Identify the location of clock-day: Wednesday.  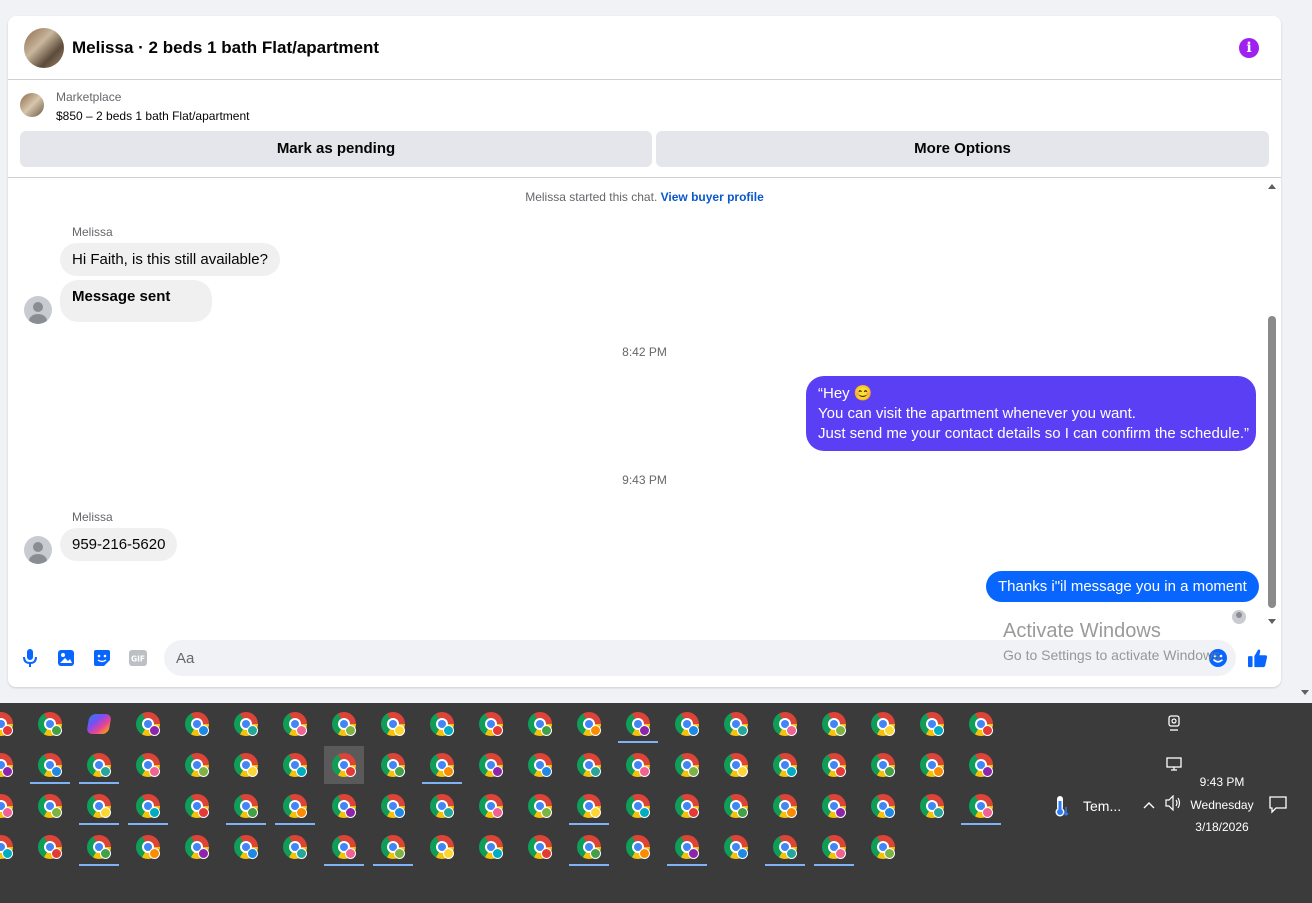
(1222, 805).